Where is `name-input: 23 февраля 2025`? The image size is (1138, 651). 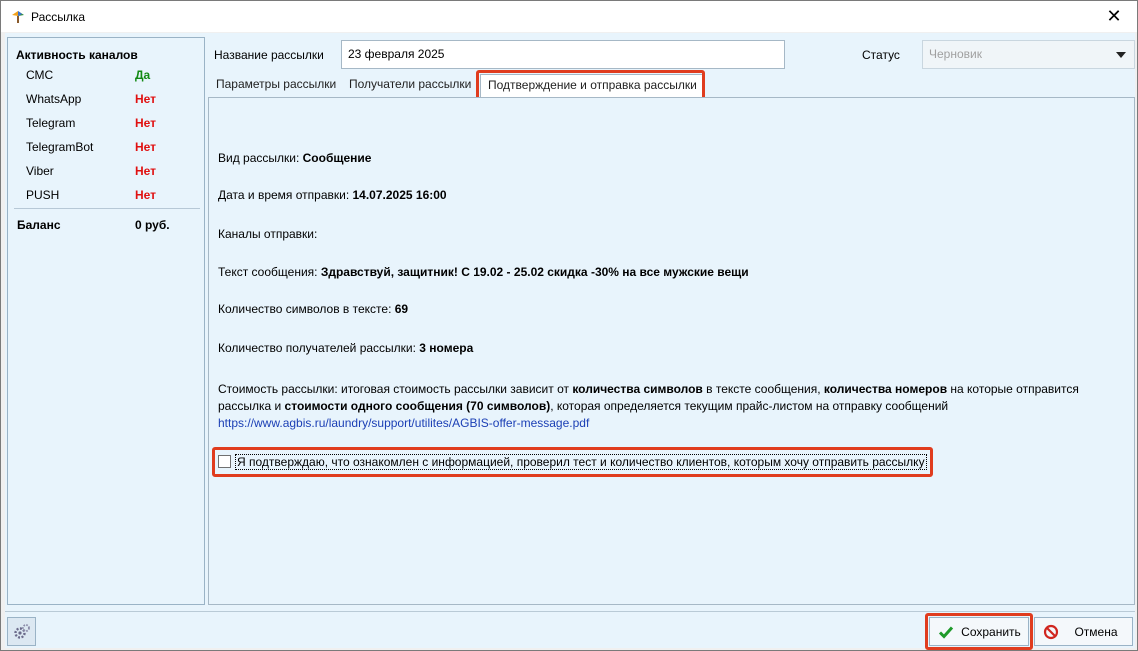 name-input: 23 февраля 2025 is located at coordinates (563, 54).